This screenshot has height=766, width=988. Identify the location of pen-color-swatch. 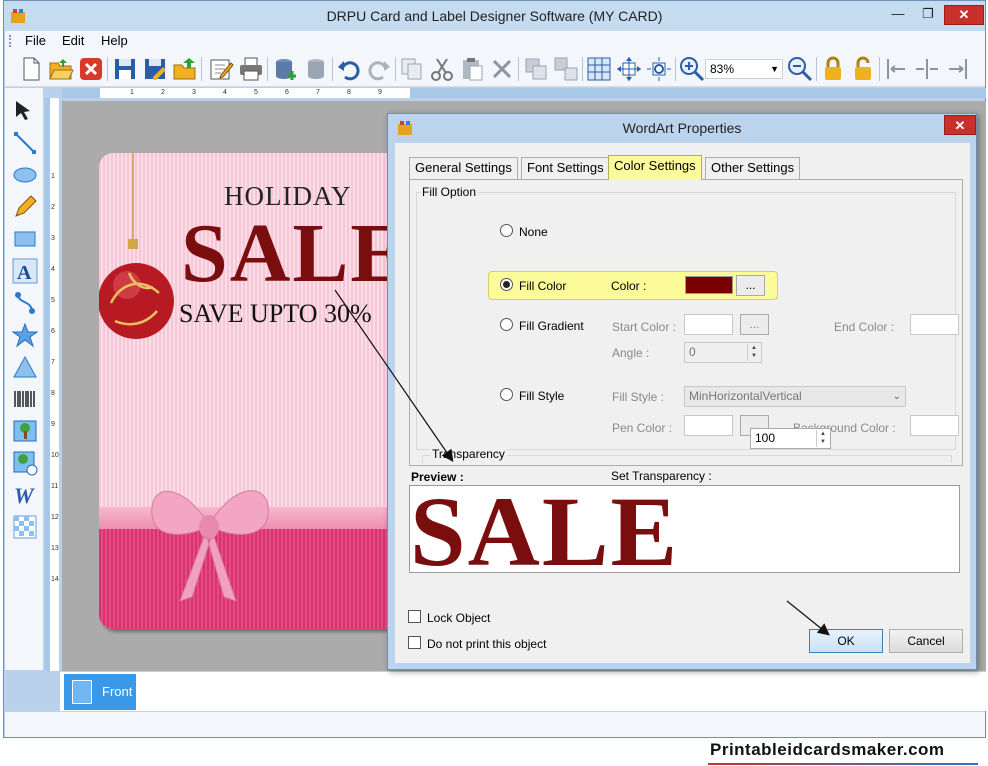
(708, 425).